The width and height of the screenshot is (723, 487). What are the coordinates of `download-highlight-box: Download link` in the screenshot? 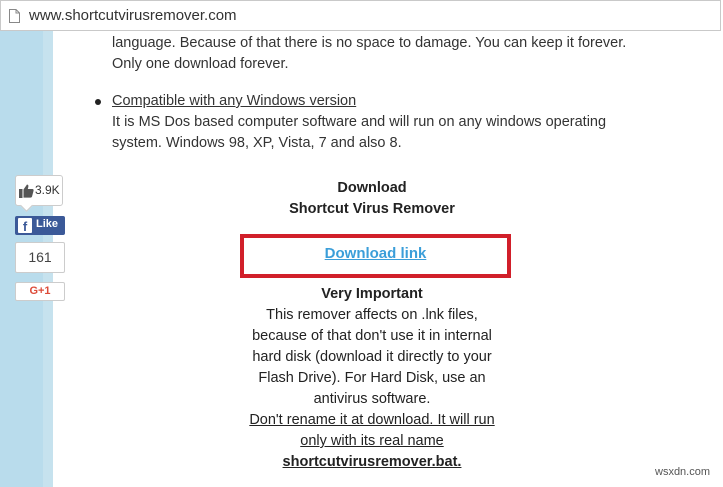 It's located at (375, 256).